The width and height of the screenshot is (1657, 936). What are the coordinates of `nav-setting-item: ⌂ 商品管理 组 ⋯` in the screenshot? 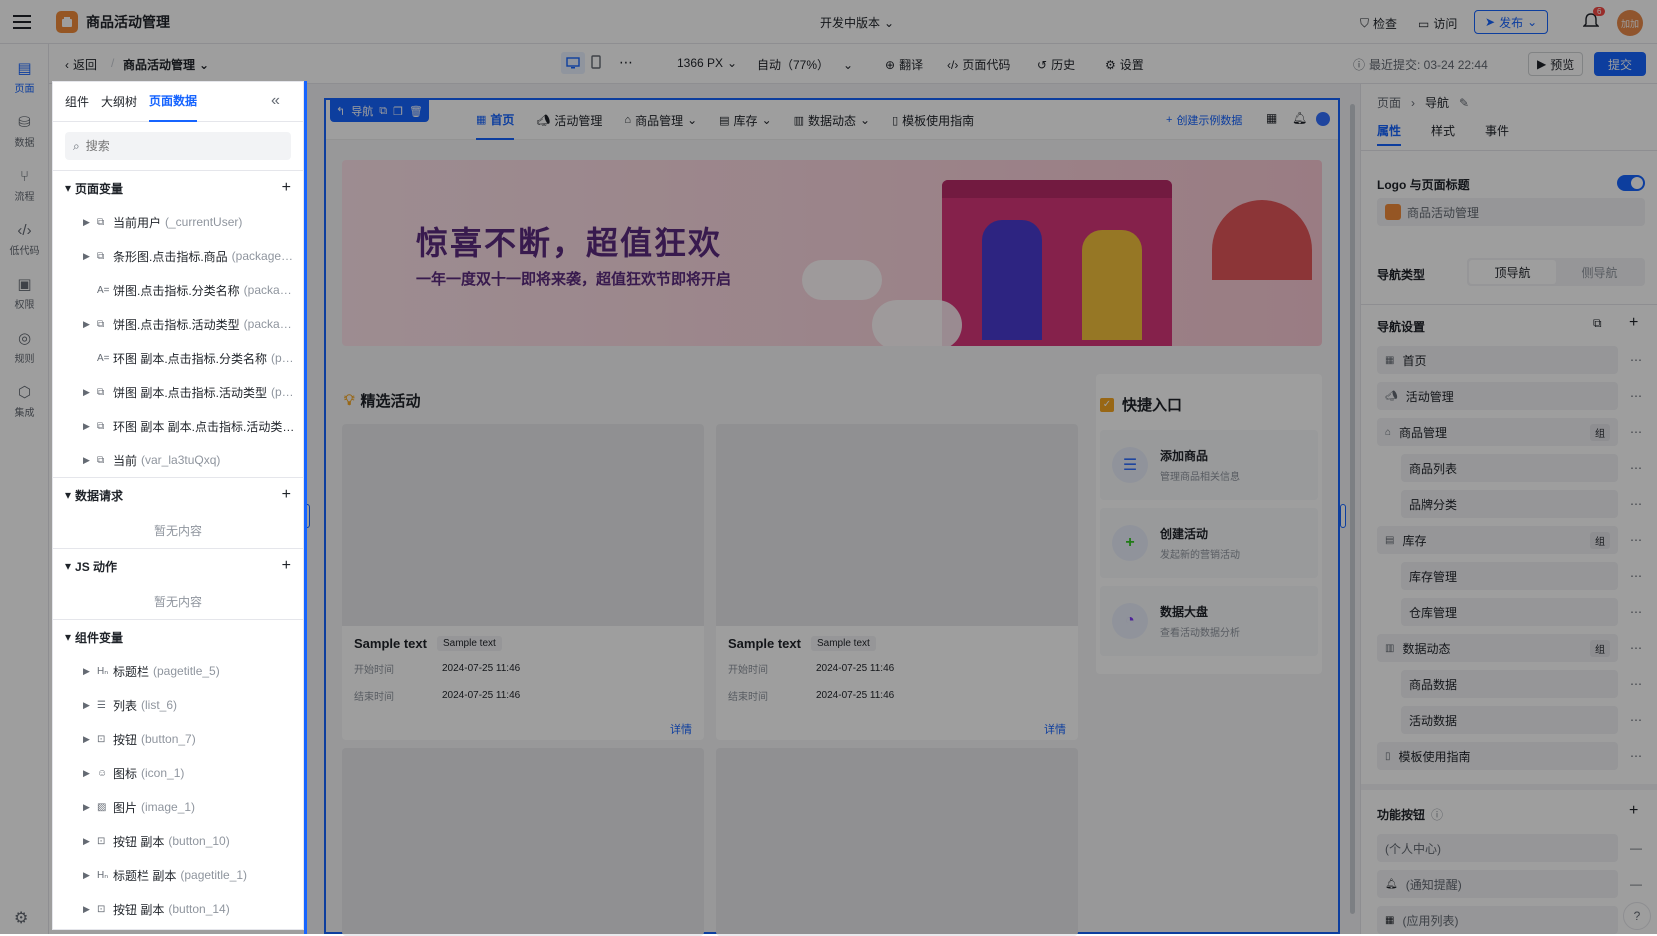 It's located at (1509, 432).